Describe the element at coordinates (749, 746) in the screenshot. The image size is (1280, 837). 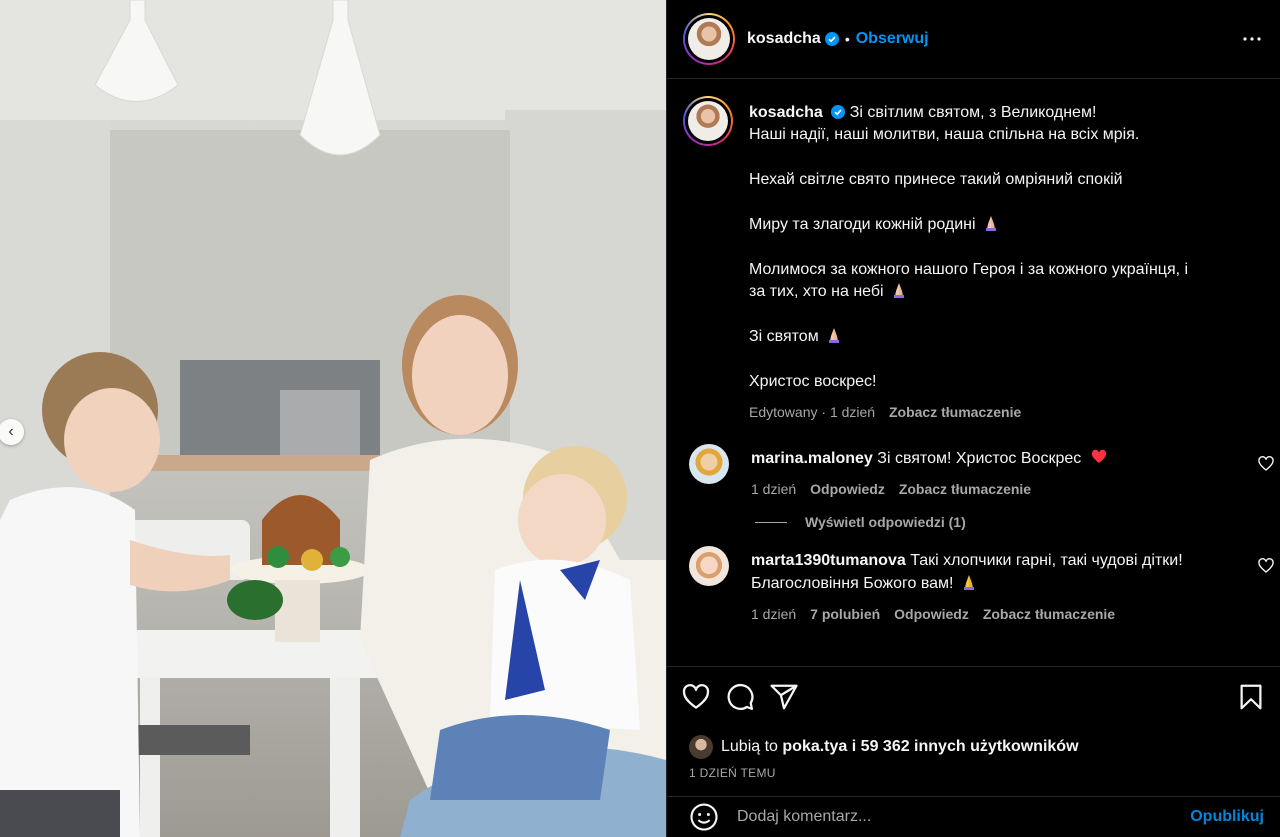
I see `likes-prefix: Lubią to` at that location.